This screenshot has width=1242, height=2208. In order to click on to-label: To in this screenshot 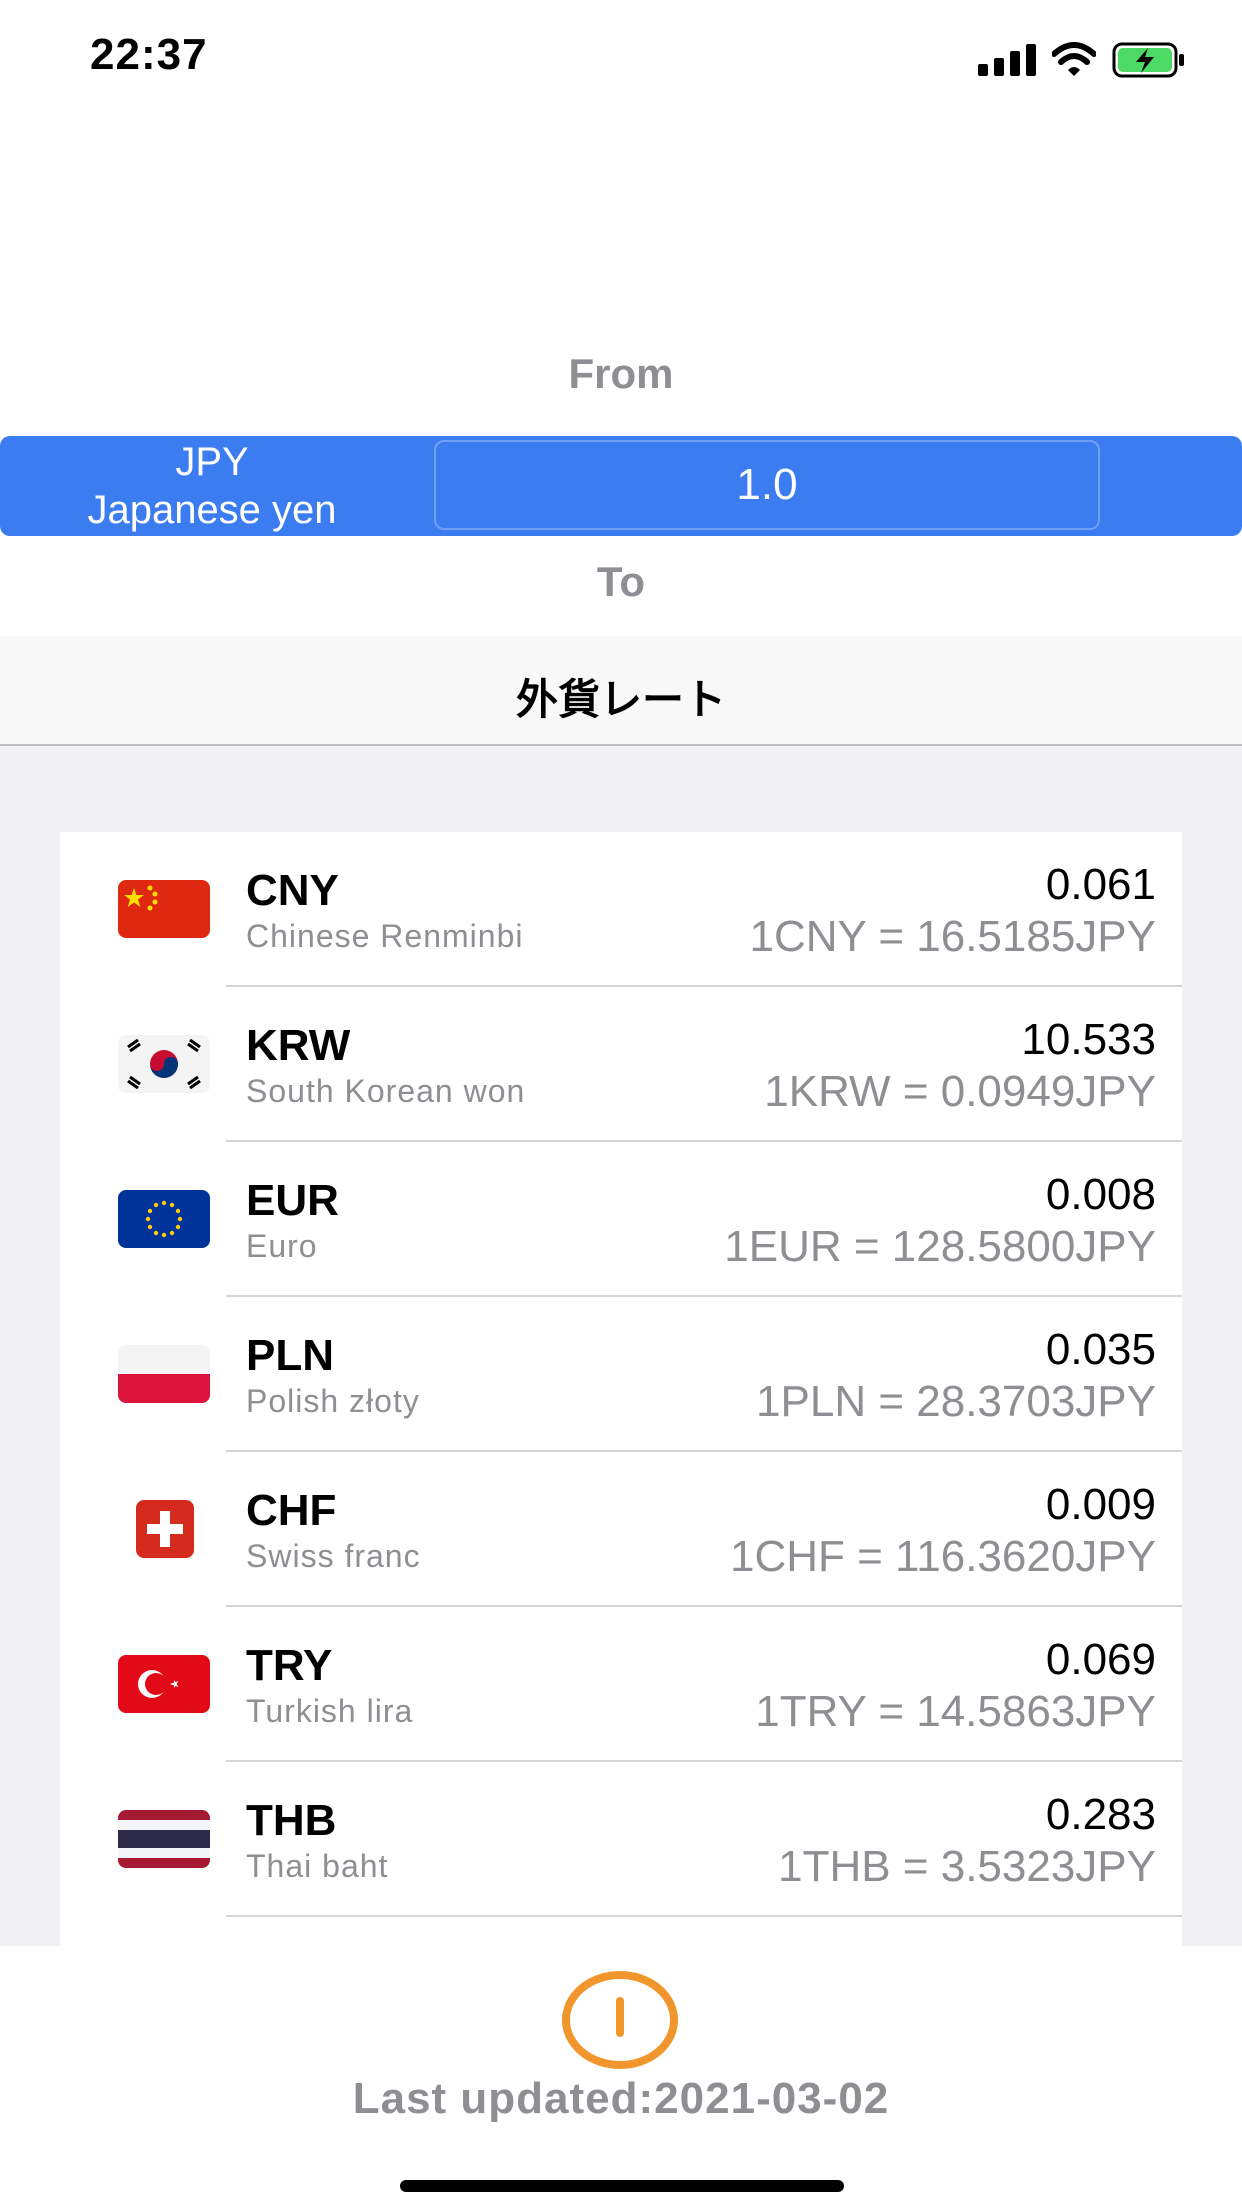, I will do `click(621, 581)`.